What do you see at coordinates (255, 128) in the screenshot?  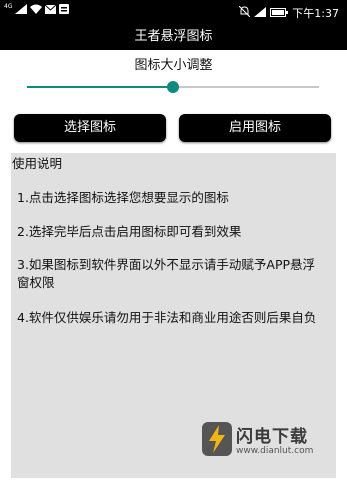 I see `enable-icon-button: 启用图标` at bounding box center [255, 128].